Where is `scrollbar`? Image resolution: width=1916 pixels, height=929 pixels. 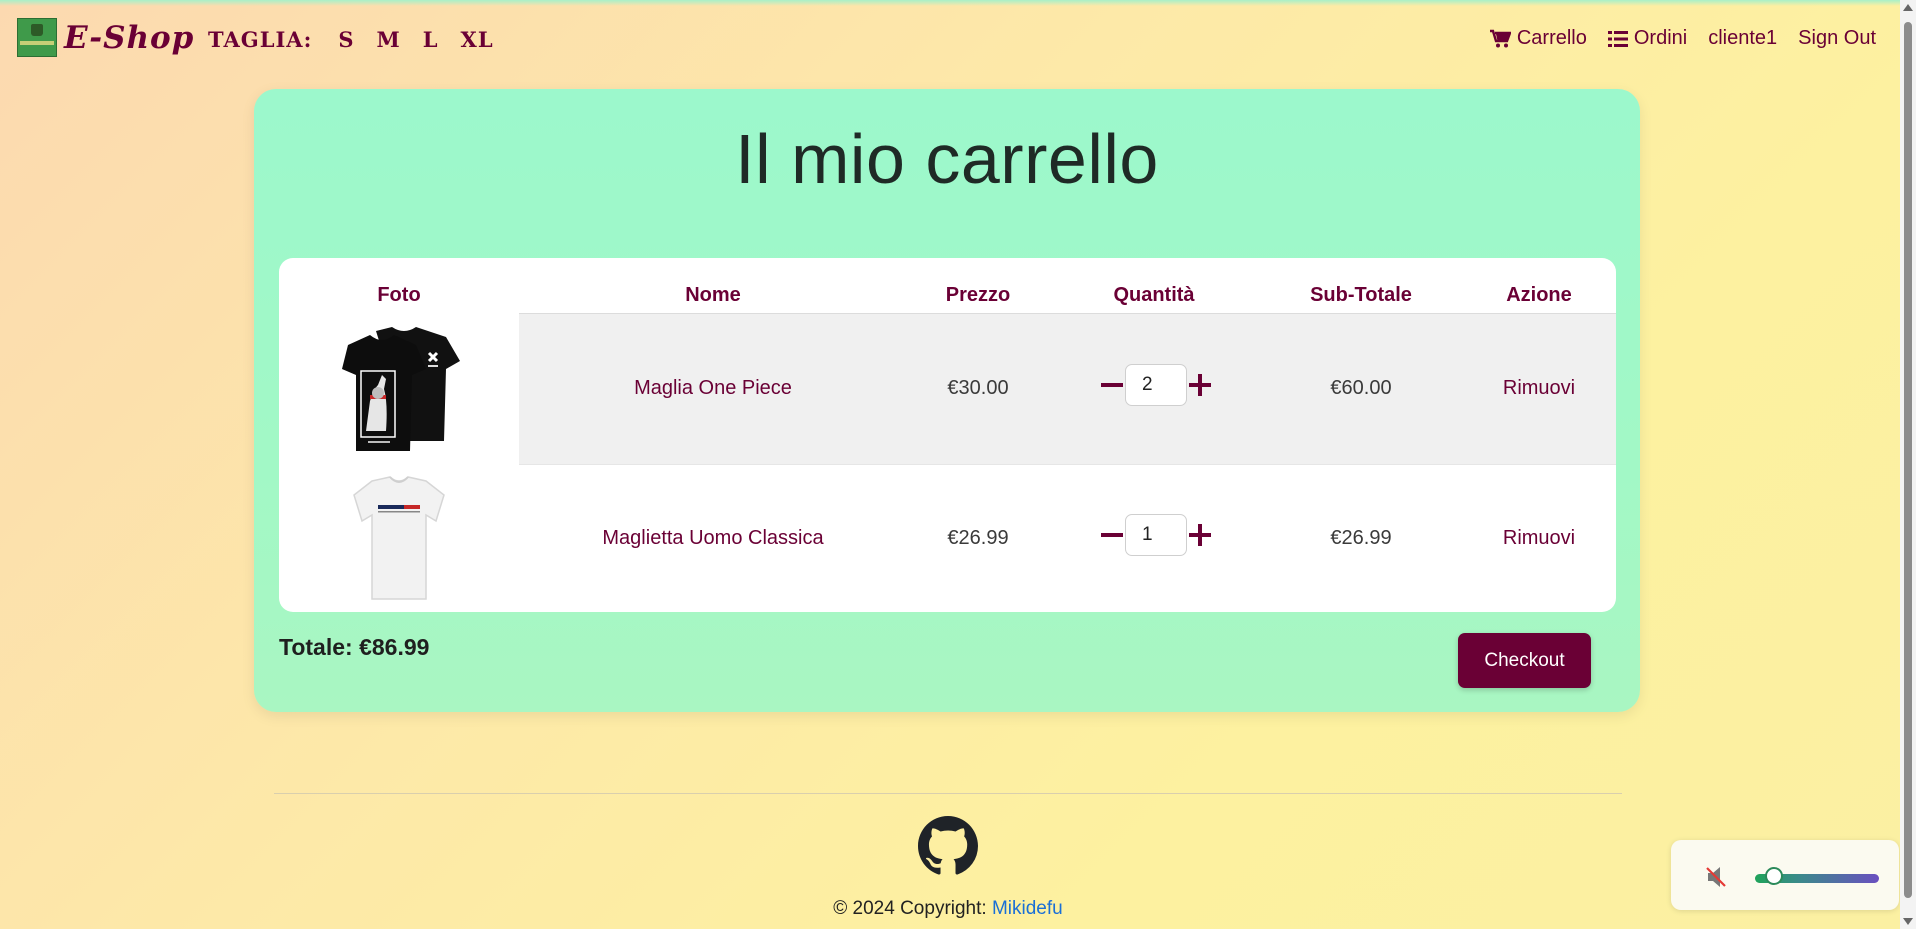 scrollbar is located at coordinates (1908, 464).